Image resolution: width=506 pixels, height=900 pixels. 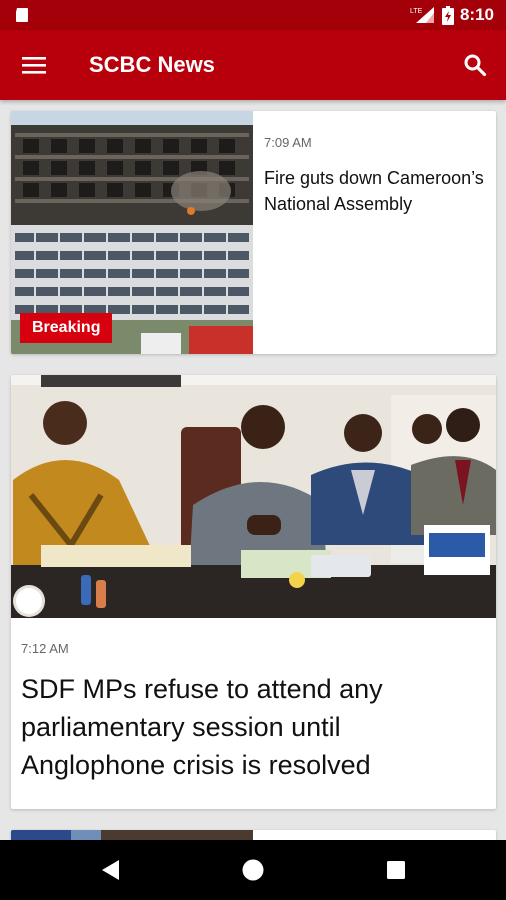 What do you see at coordinates (66, 328) in the screenshot?
I see `breaking-badge: Breaking` at bounding box center [66, 328].